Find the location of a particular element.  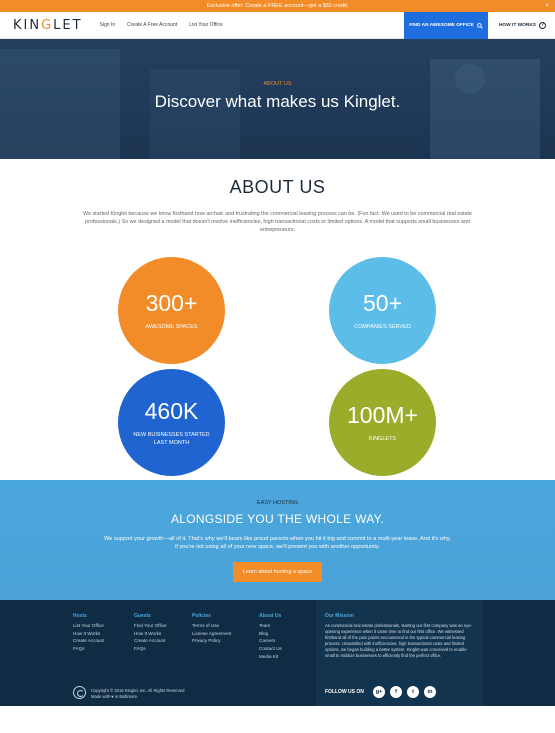

stat-businesses: 460K NEW BUSINESSES STARTED LAST MONTH is located at coordinates (171, 422).